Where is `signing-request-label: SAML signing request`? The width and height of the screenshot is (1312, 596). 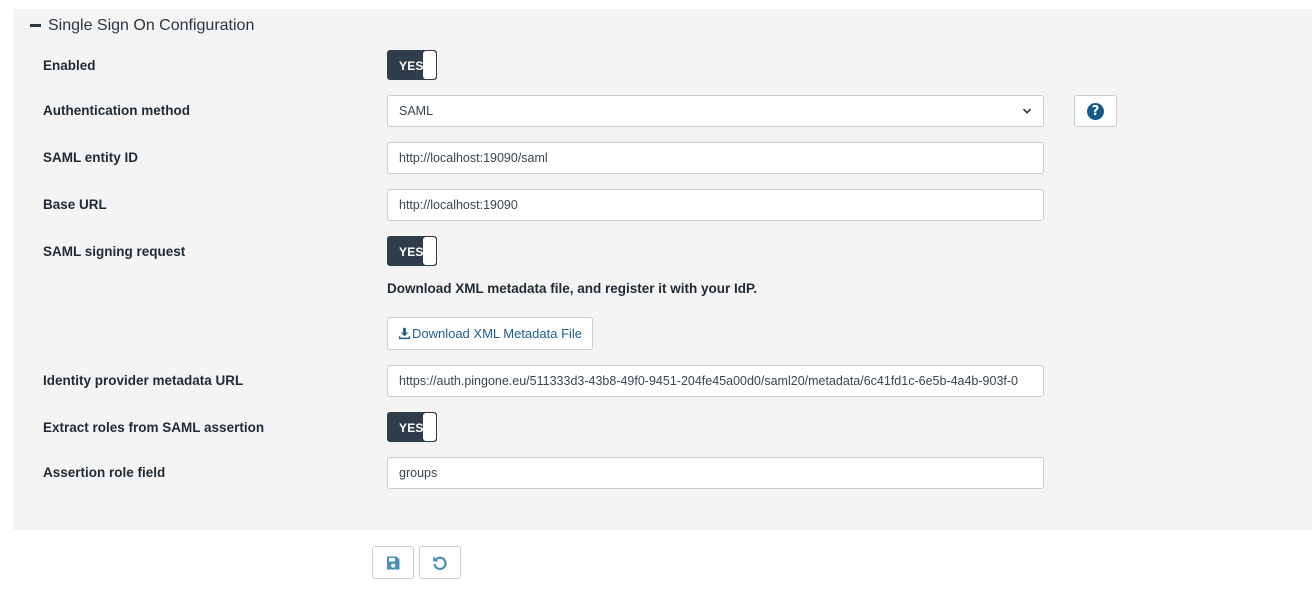 signing-request-label: SAML signing request is located at coordinates (114, 251).